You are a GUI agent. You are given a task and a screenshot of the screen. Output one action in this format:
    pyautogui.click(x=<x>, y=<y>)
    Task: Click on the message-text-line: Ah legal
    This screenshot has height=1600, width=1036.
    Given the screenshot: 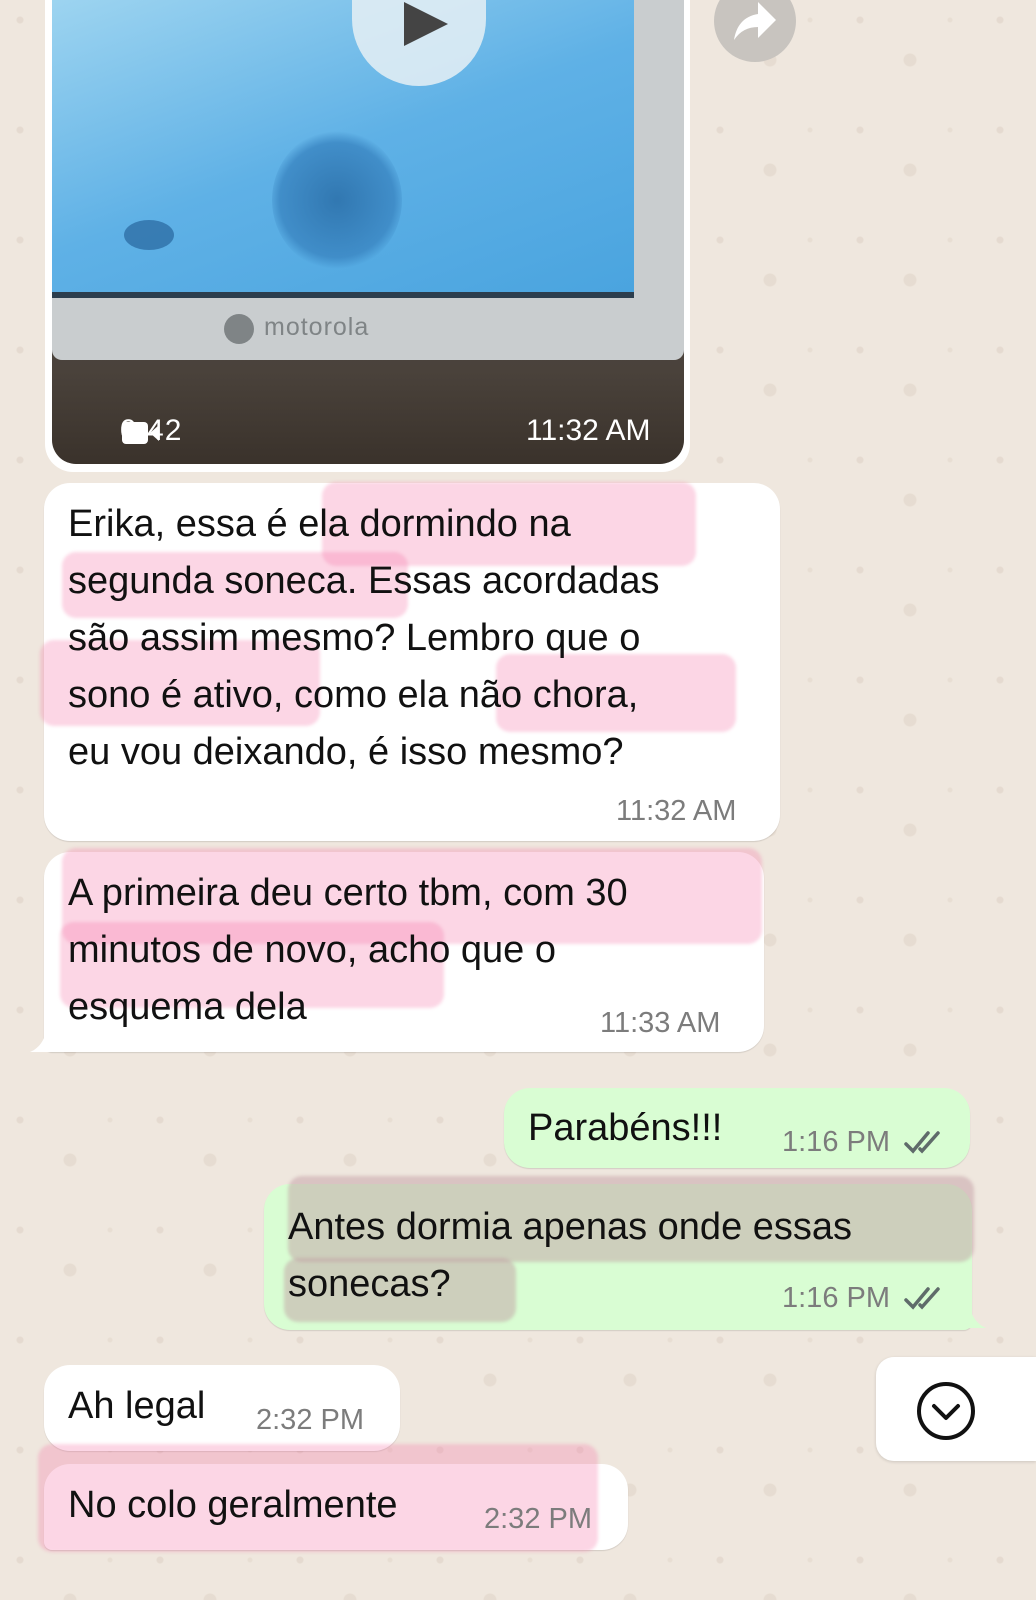 What is the action you would take?
    pyautogui.click(x=137, y=1406)
    